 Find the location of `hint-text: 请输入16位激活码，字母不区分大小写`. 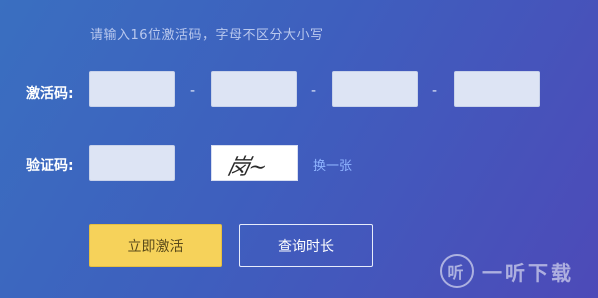

hint-text: 请输入16位激活码，字母不区分大小写 is located at coordinates (207, 35).